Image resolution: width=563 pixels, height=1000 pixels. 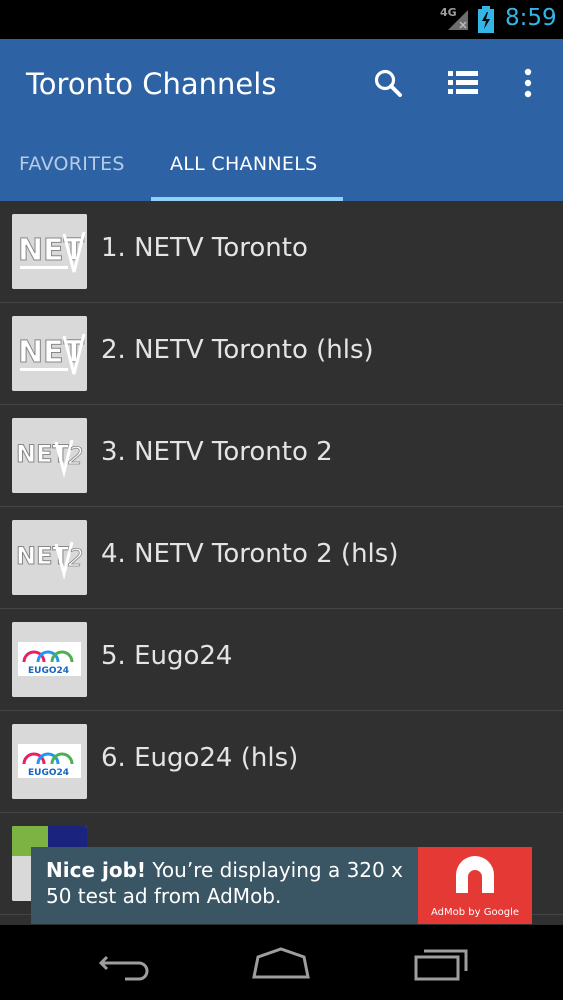 What do you see at coordinates (281, 660) in the screenshot?
I see `channel-row: EUGO24 5. Eugo24` at bounding box center [281, 660].